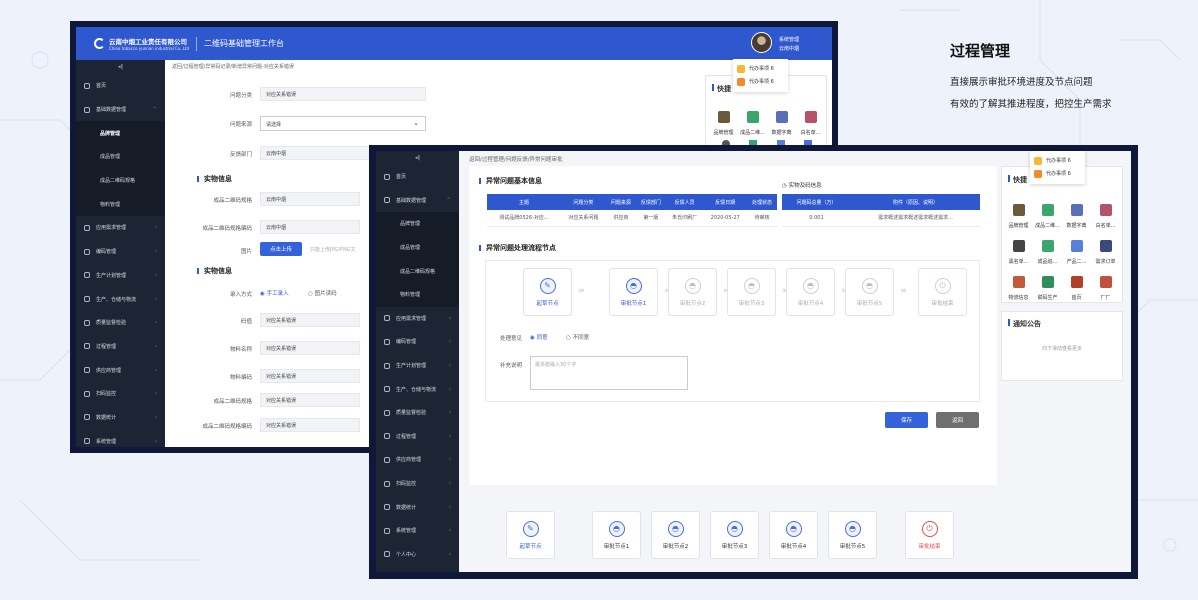  I want to click on sidebar-item-label: 应用需求管理, so click(111, 228).